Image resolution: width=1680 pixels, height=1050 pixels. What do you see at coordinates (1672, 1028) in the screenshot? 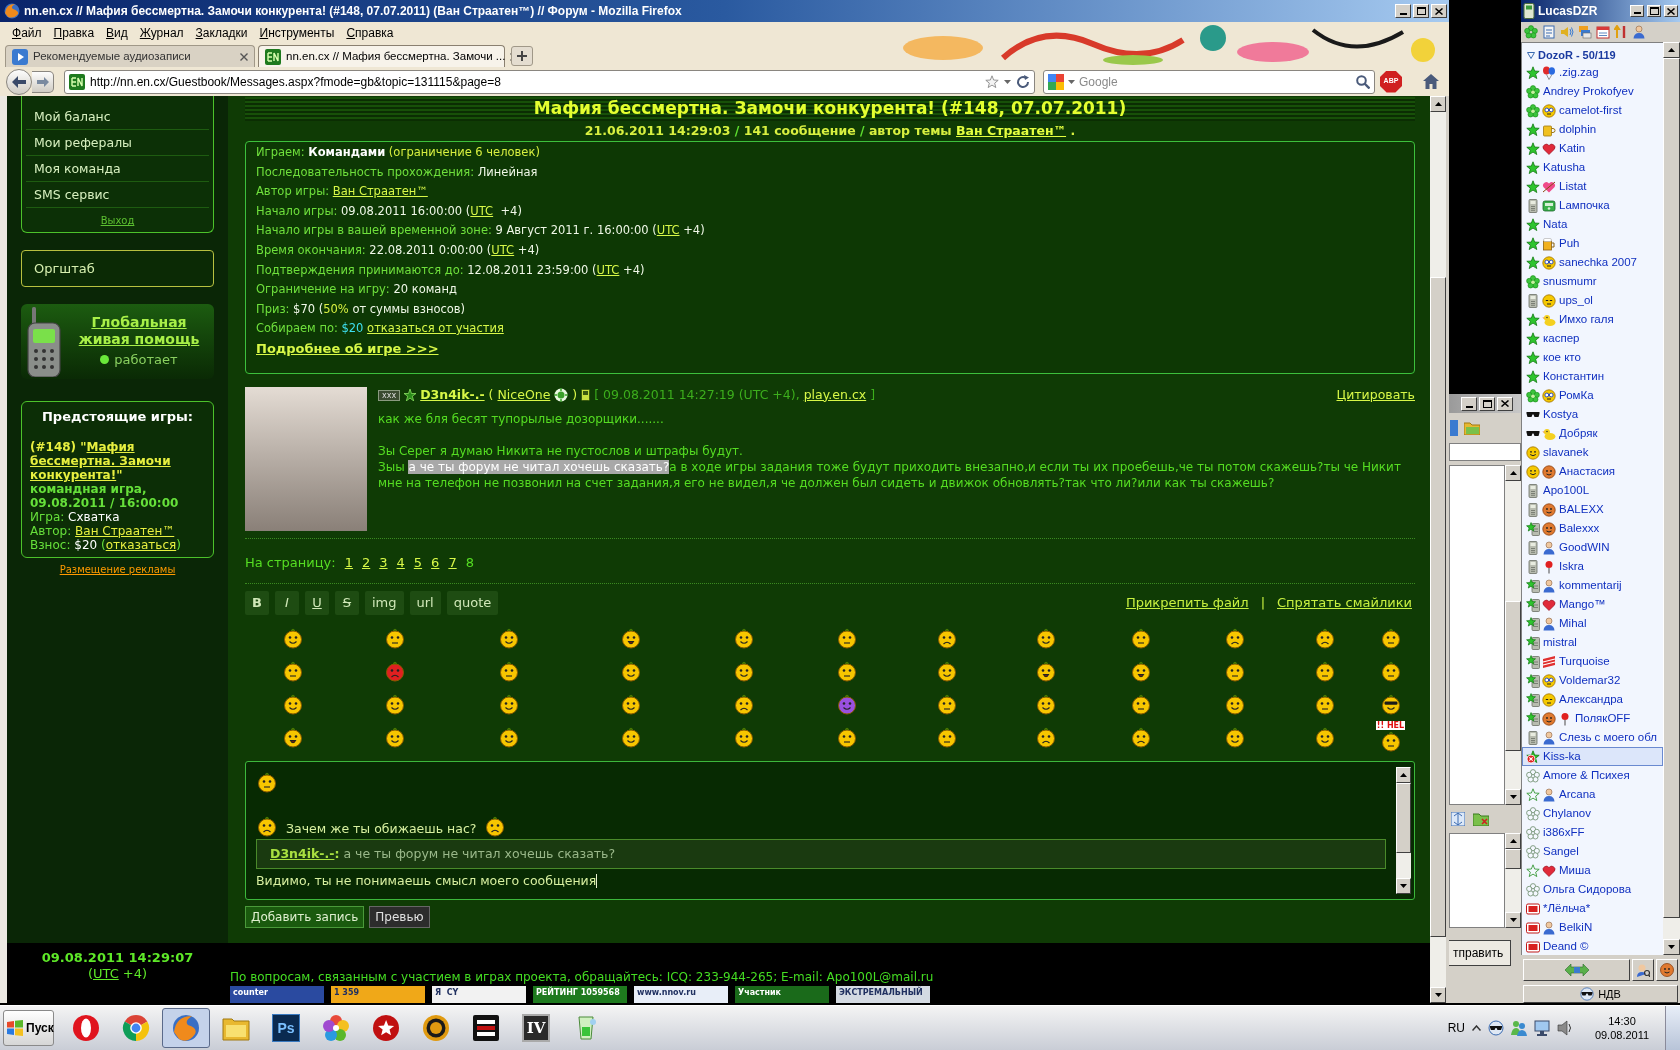
I see `show-desktop-button` at bounding box center [1672, 1028].